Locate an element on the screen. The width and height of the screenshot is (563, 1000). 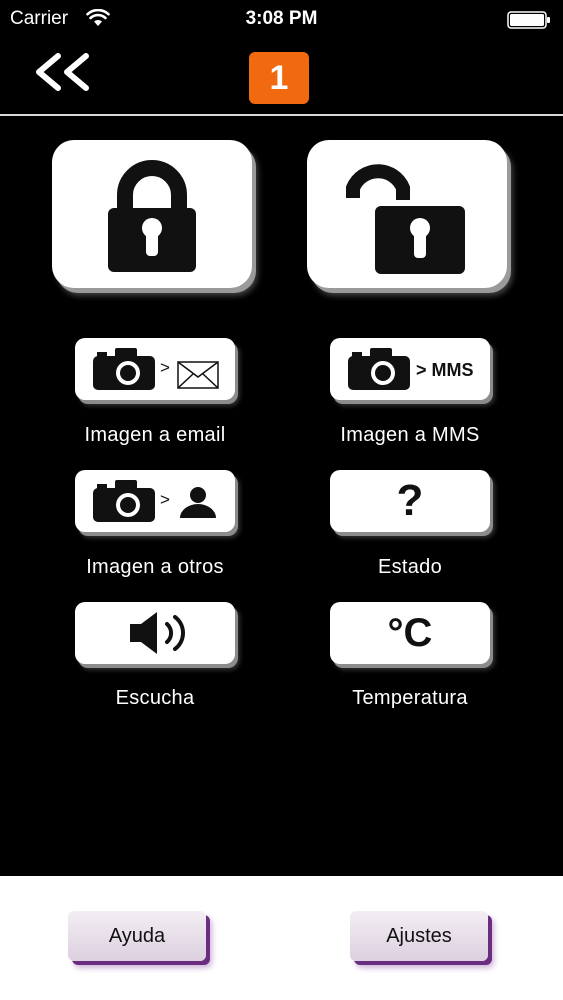
back-button is located at coordinates (63, 73).